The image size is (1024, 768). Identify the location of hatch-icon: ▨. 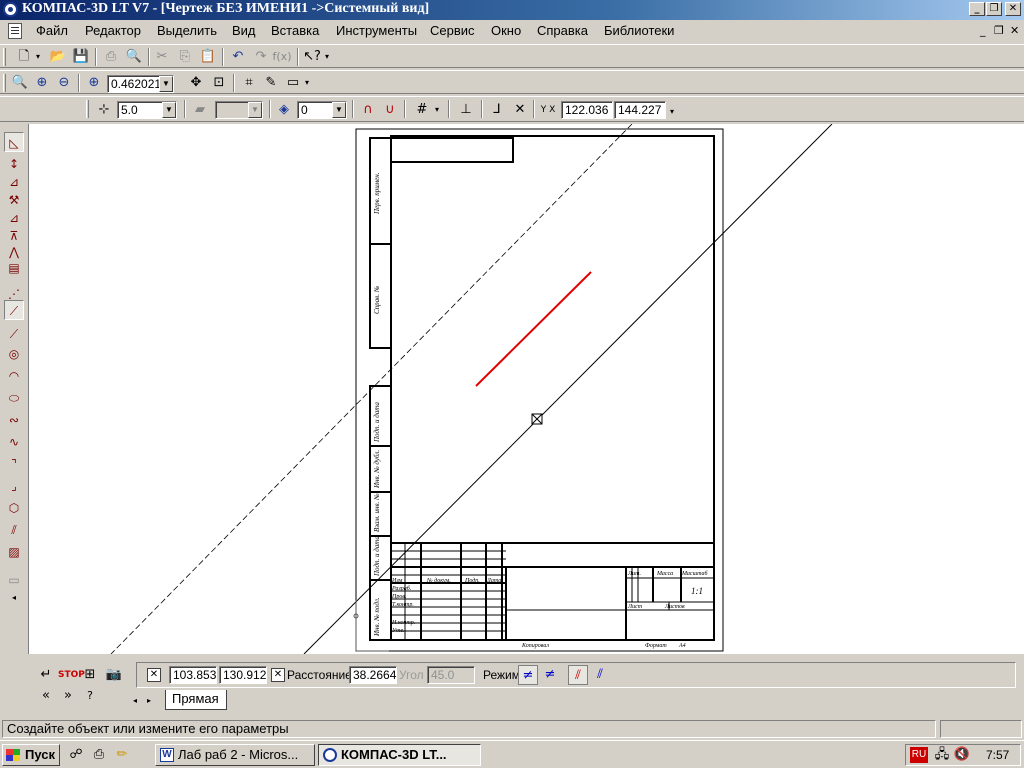
(14, 552).